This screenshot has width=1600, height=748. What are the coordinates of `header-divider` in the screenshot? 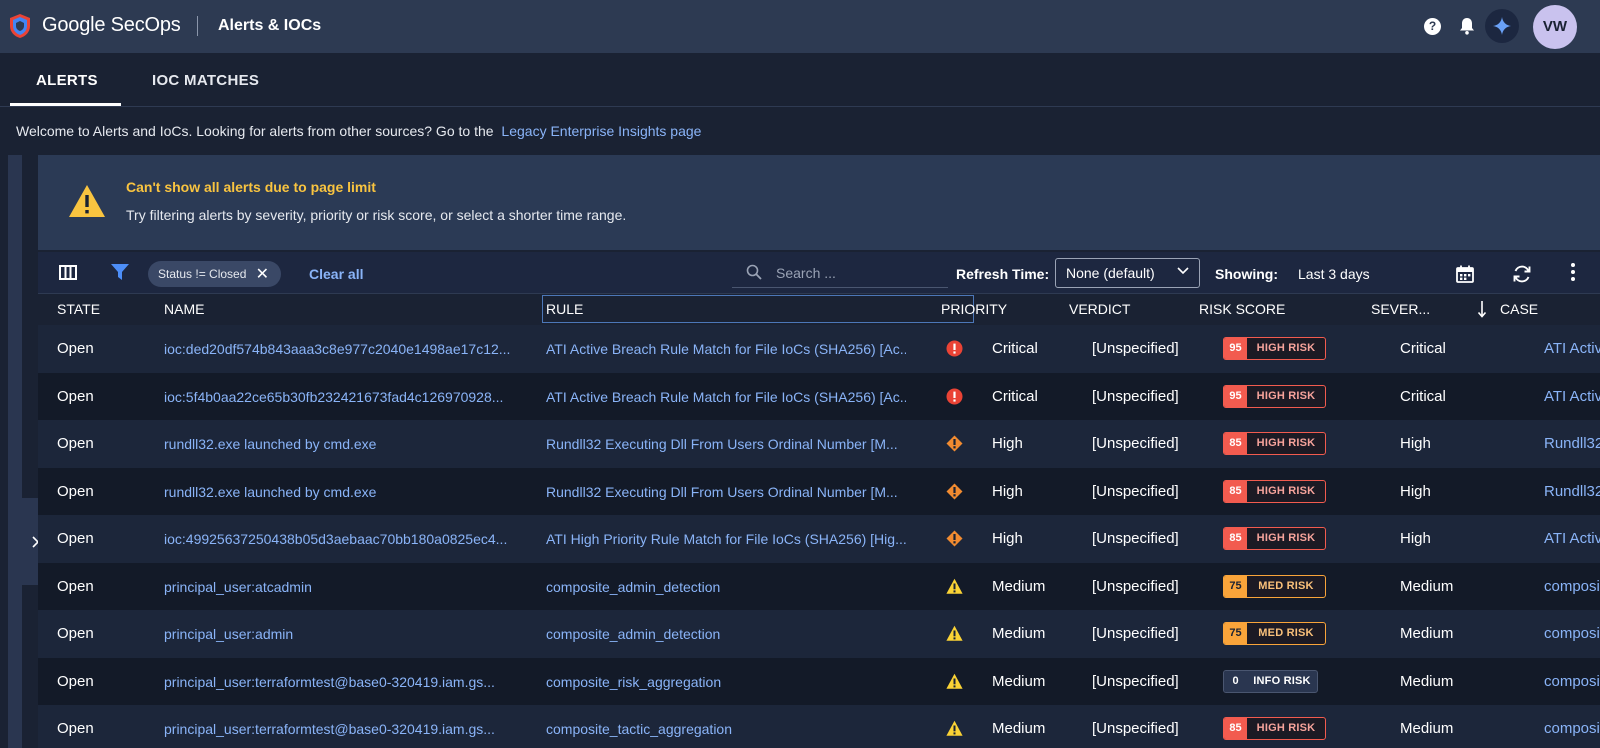 It's located at (197, 26).